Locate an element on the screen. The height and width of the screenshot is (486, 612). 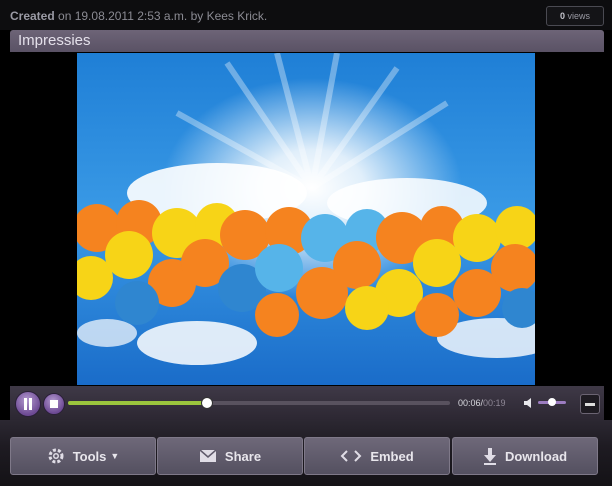
total-time: 00:19 is located at coordinates (494, 403).